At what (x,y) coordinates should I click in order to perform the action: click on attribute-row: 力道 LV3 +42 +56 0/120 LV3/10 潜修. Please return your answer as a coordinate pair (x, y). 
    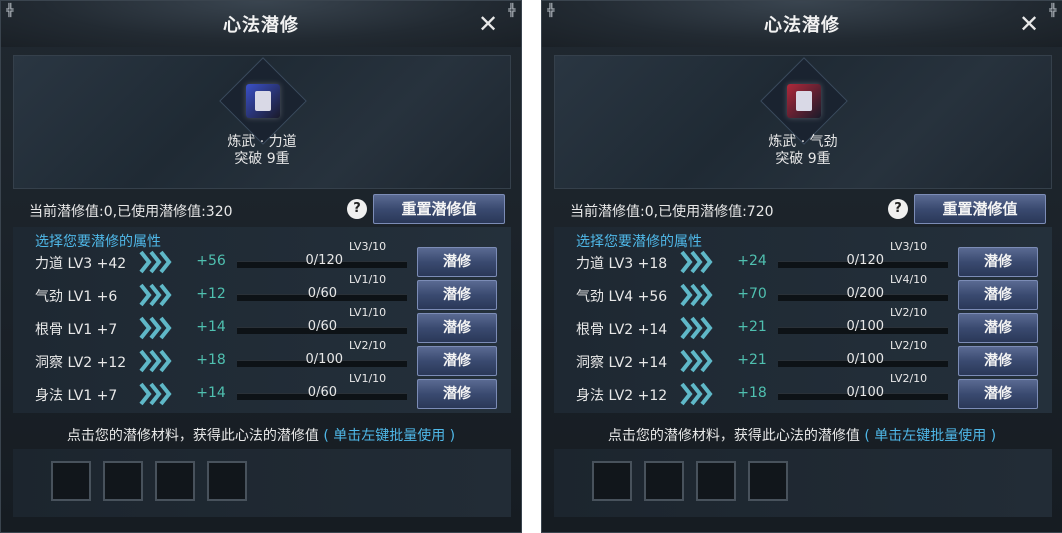
    Looking at the image, I should click on (261, 258).